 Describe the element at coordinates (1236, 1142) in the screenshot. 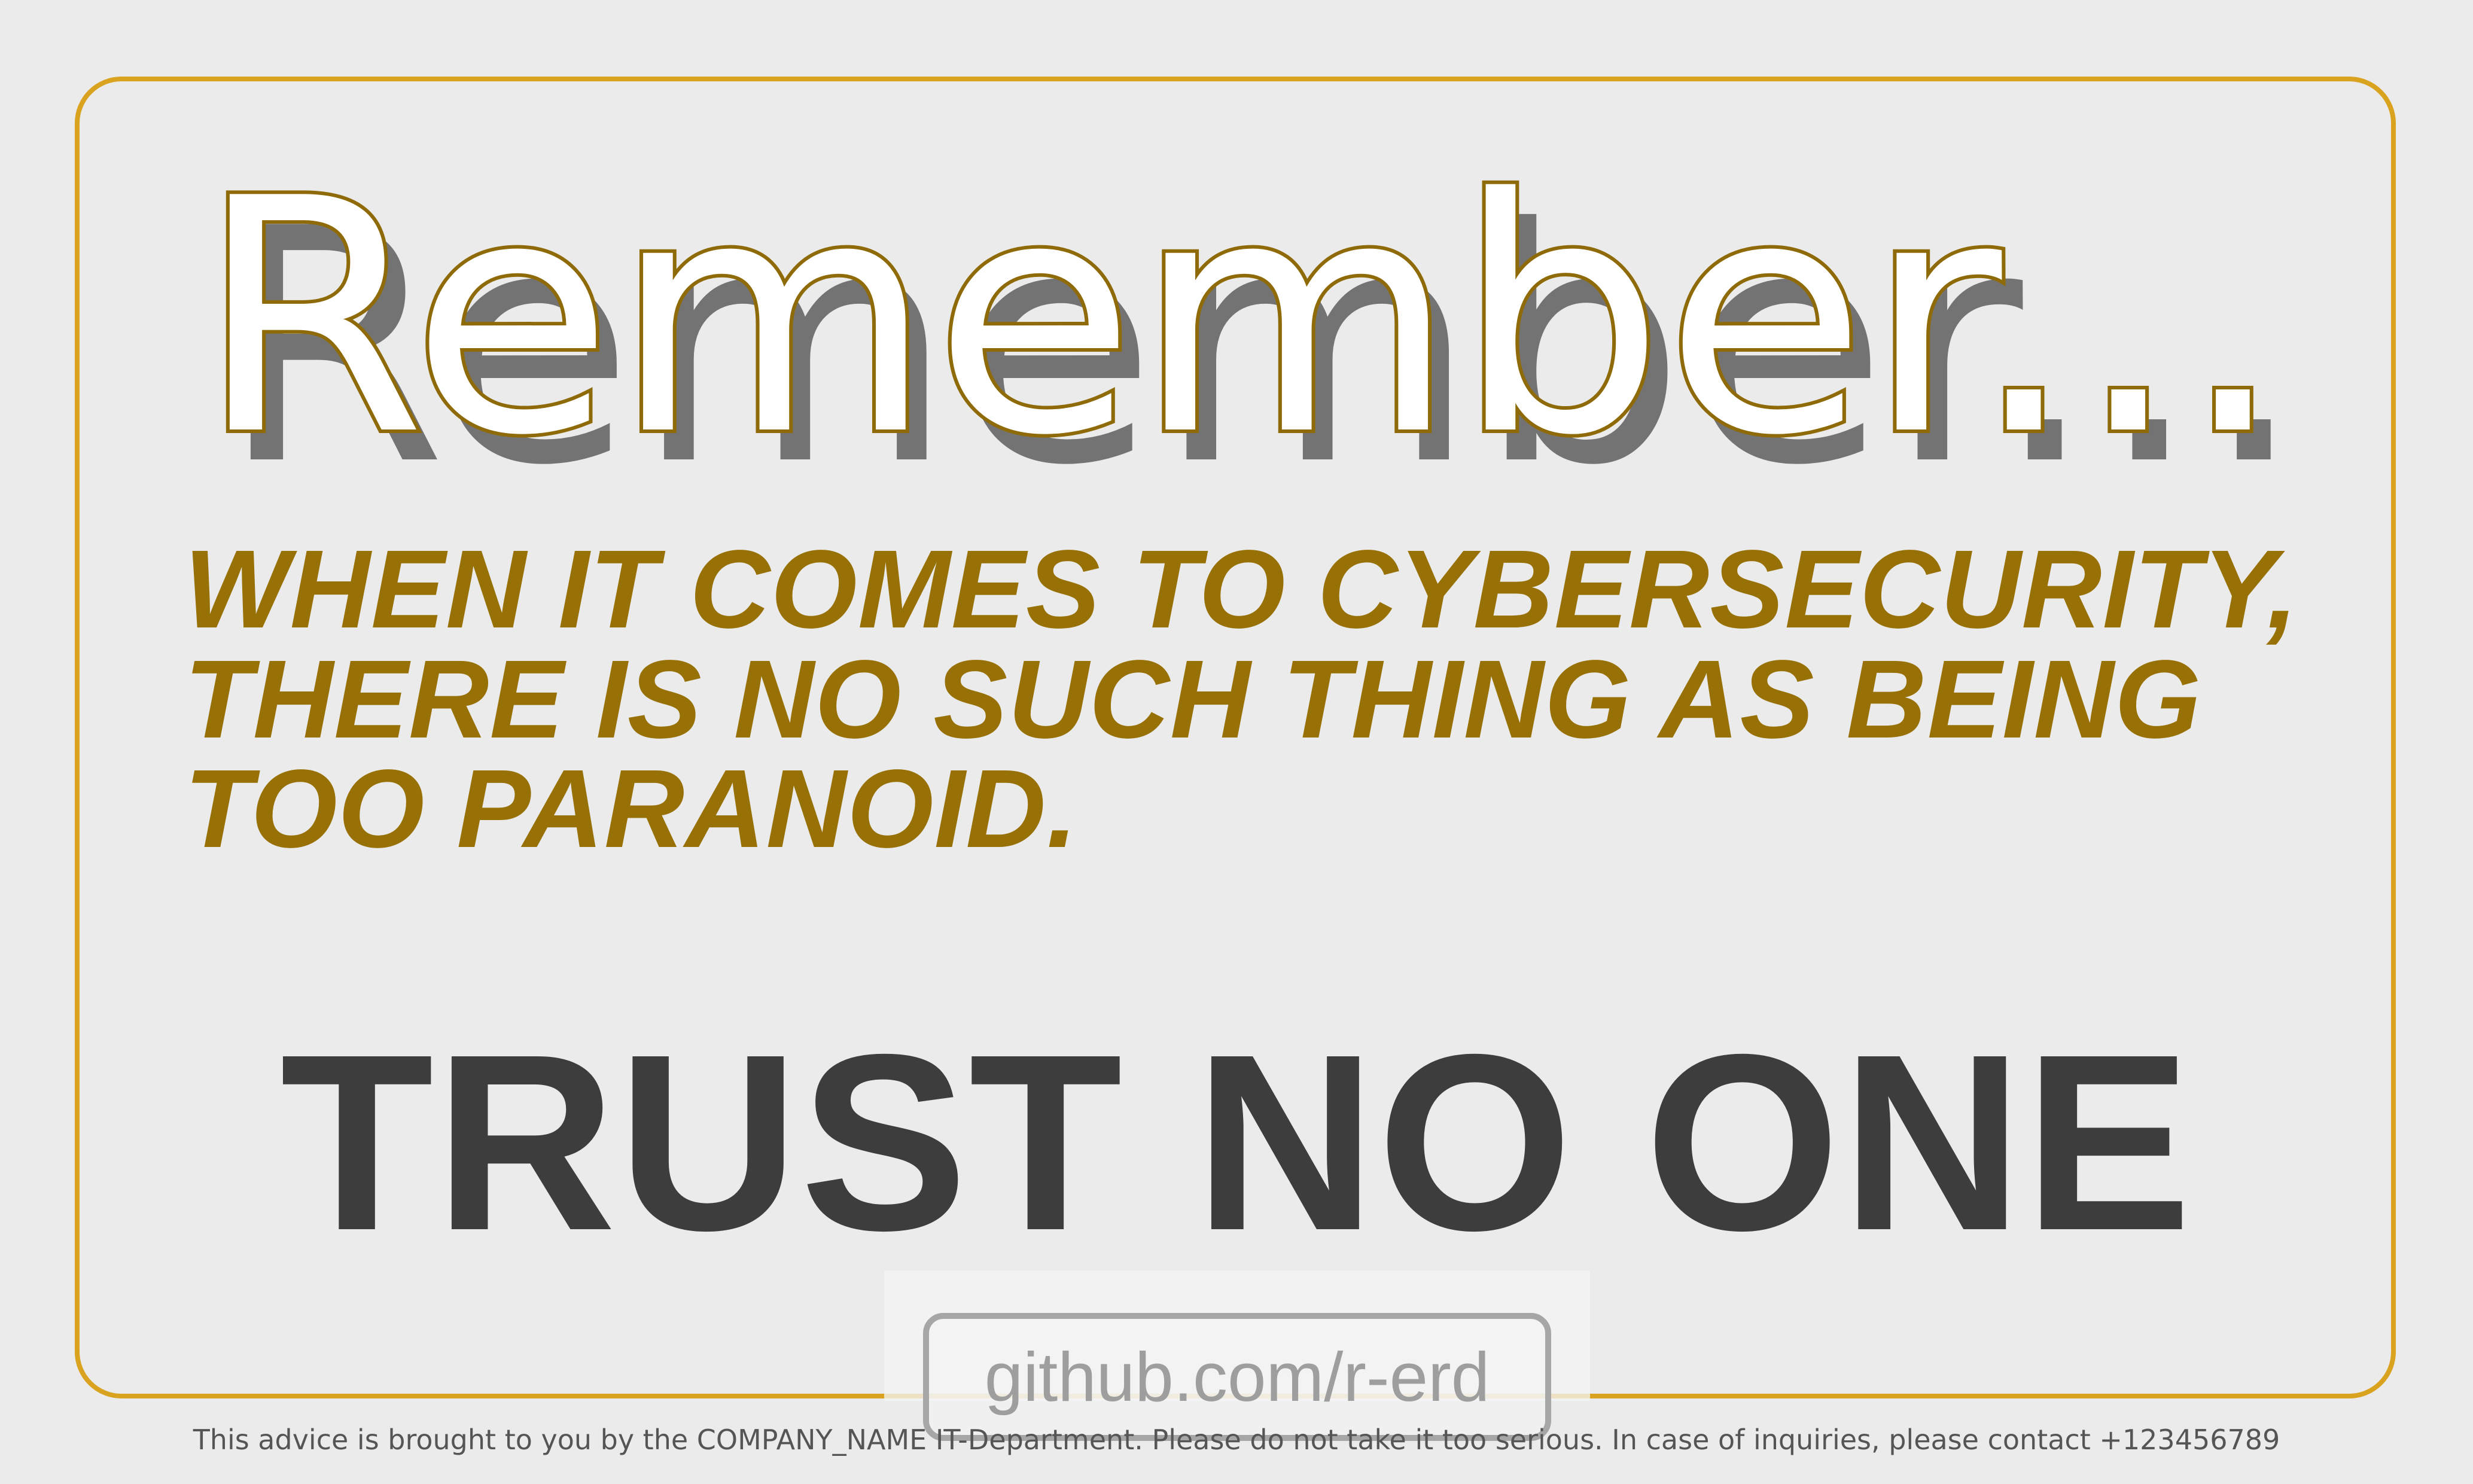

I see `main-slogan: TRUST NO ONE` at that location.